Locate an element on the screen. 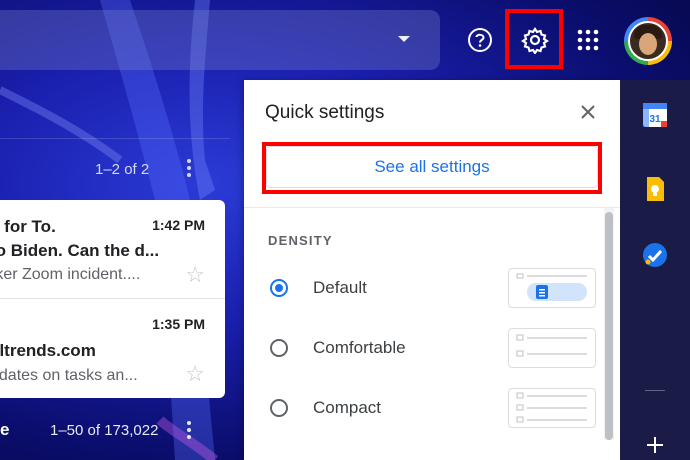 This screenshot has width=690, height=460. email-time: 1:42 PM is located at coordinates (178, 225).